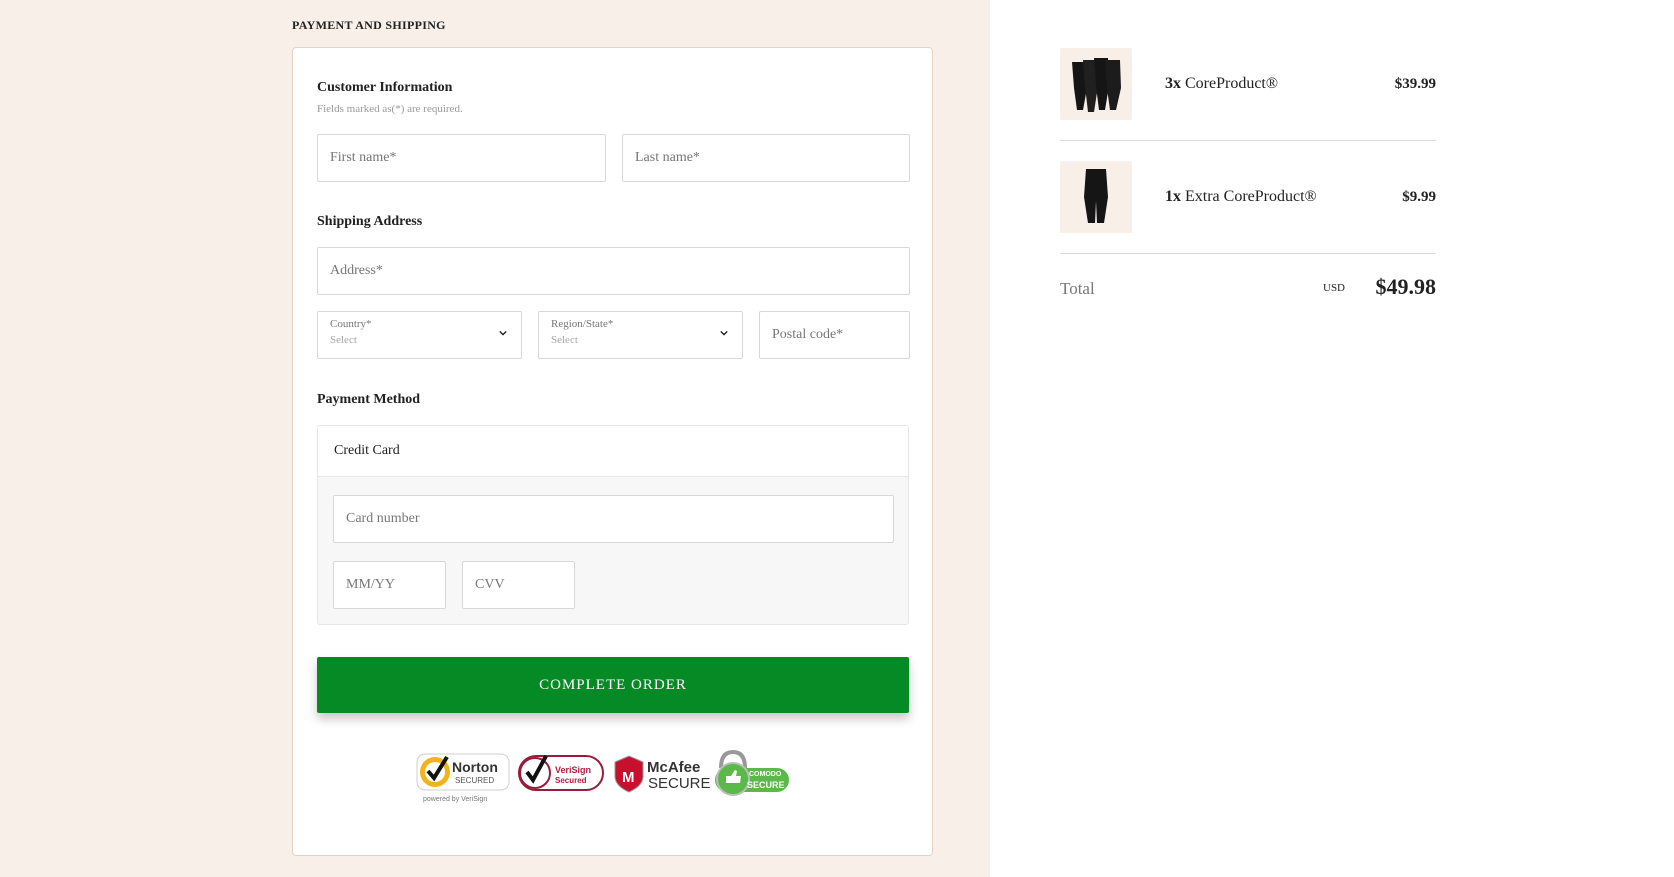 The image size is (1674, 877). I want to click on mcafee-name: McAfee, so click(673, 767).